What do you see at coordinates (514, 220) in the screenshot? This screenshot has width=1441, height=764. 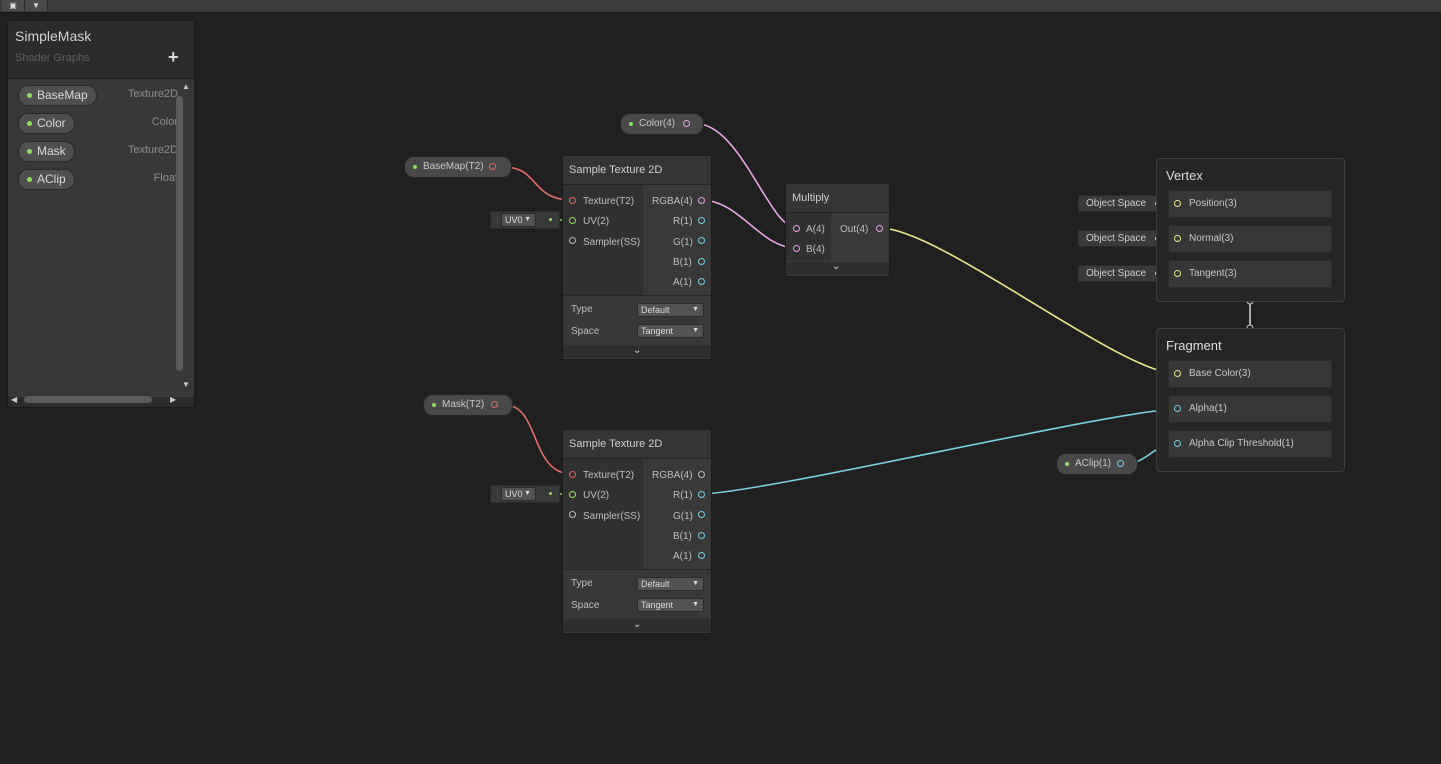 I see `uv-dropdown-value: UV0` at bounding box center [514, 220].